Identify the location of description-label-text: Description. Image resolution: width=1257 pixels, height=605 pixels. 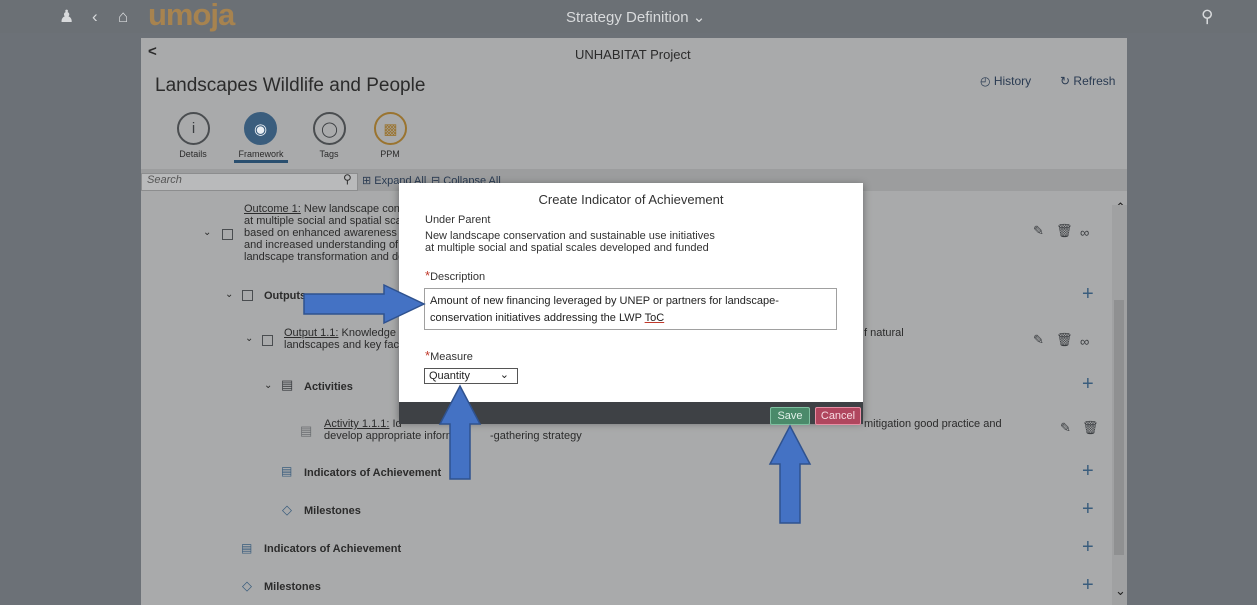
(458, 277).